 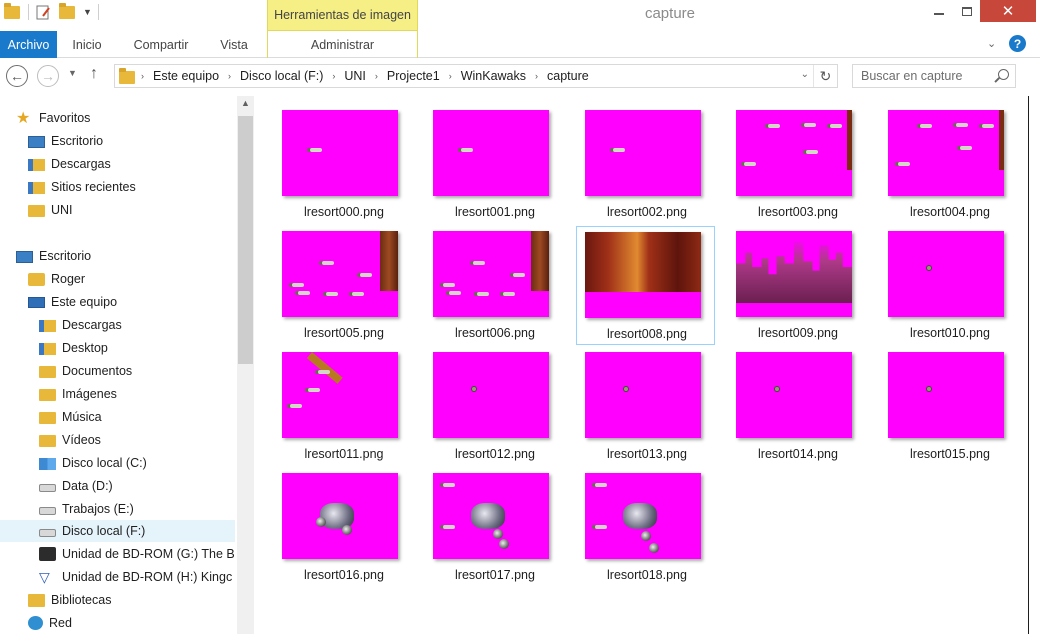 What do you see at coordinates (342, 15) in the screenshot?
I see `context-tab-header: Herramientas de imagen` at bounding box center [342, 15].